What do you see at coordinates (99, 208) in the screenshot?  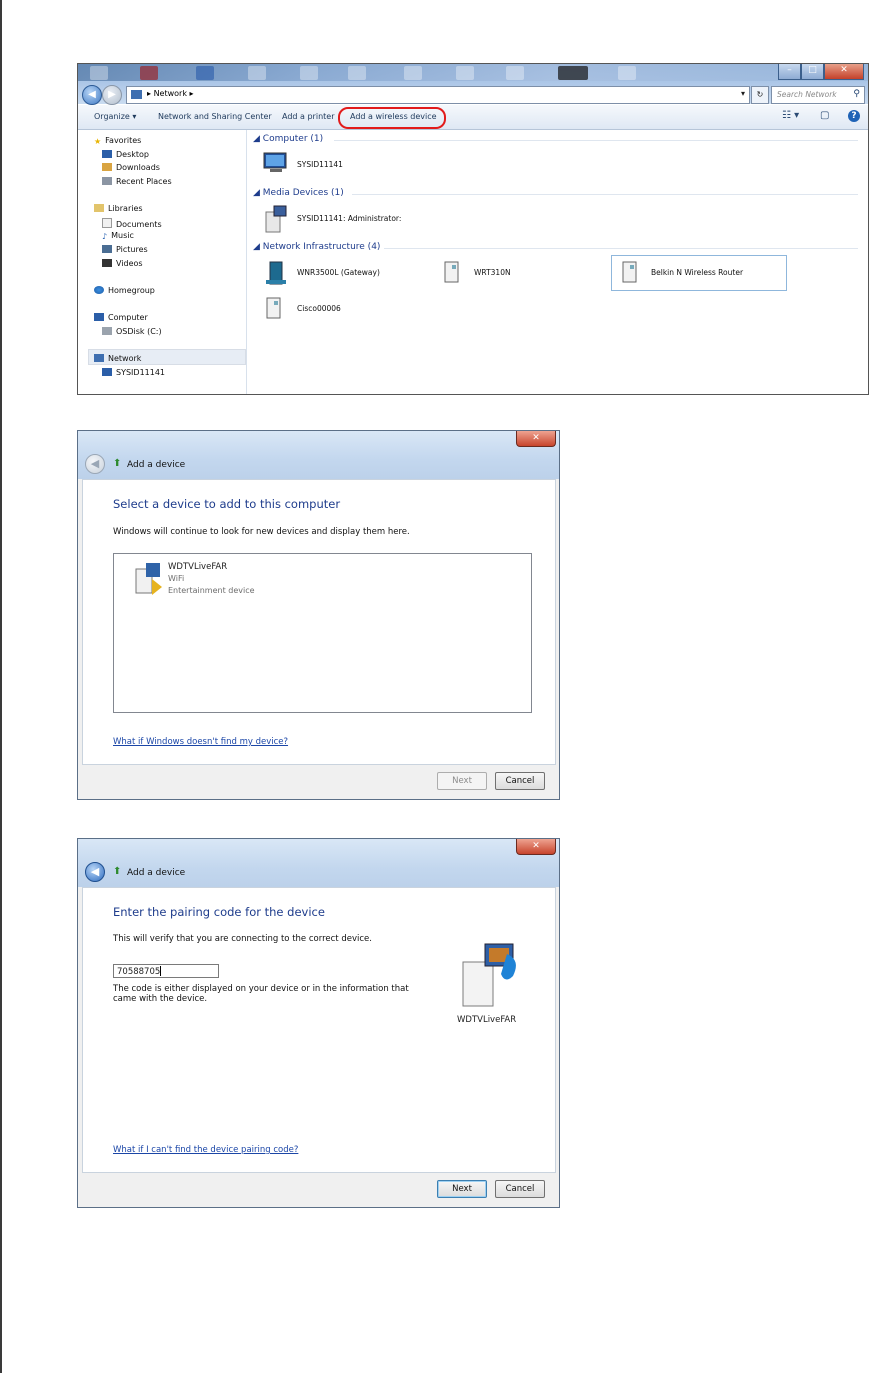 I see `libraries-icon` at bounding box center [99, 208].